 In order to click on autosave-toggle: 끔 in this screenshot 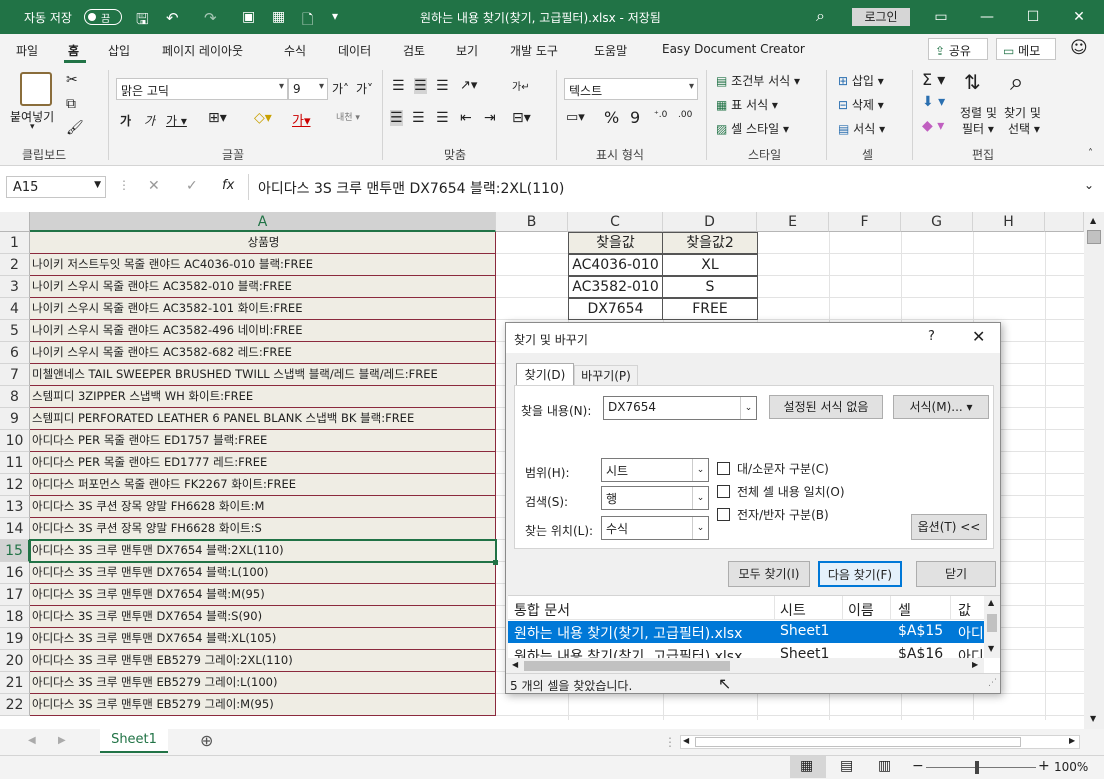, I will do `click(103, 17)`.